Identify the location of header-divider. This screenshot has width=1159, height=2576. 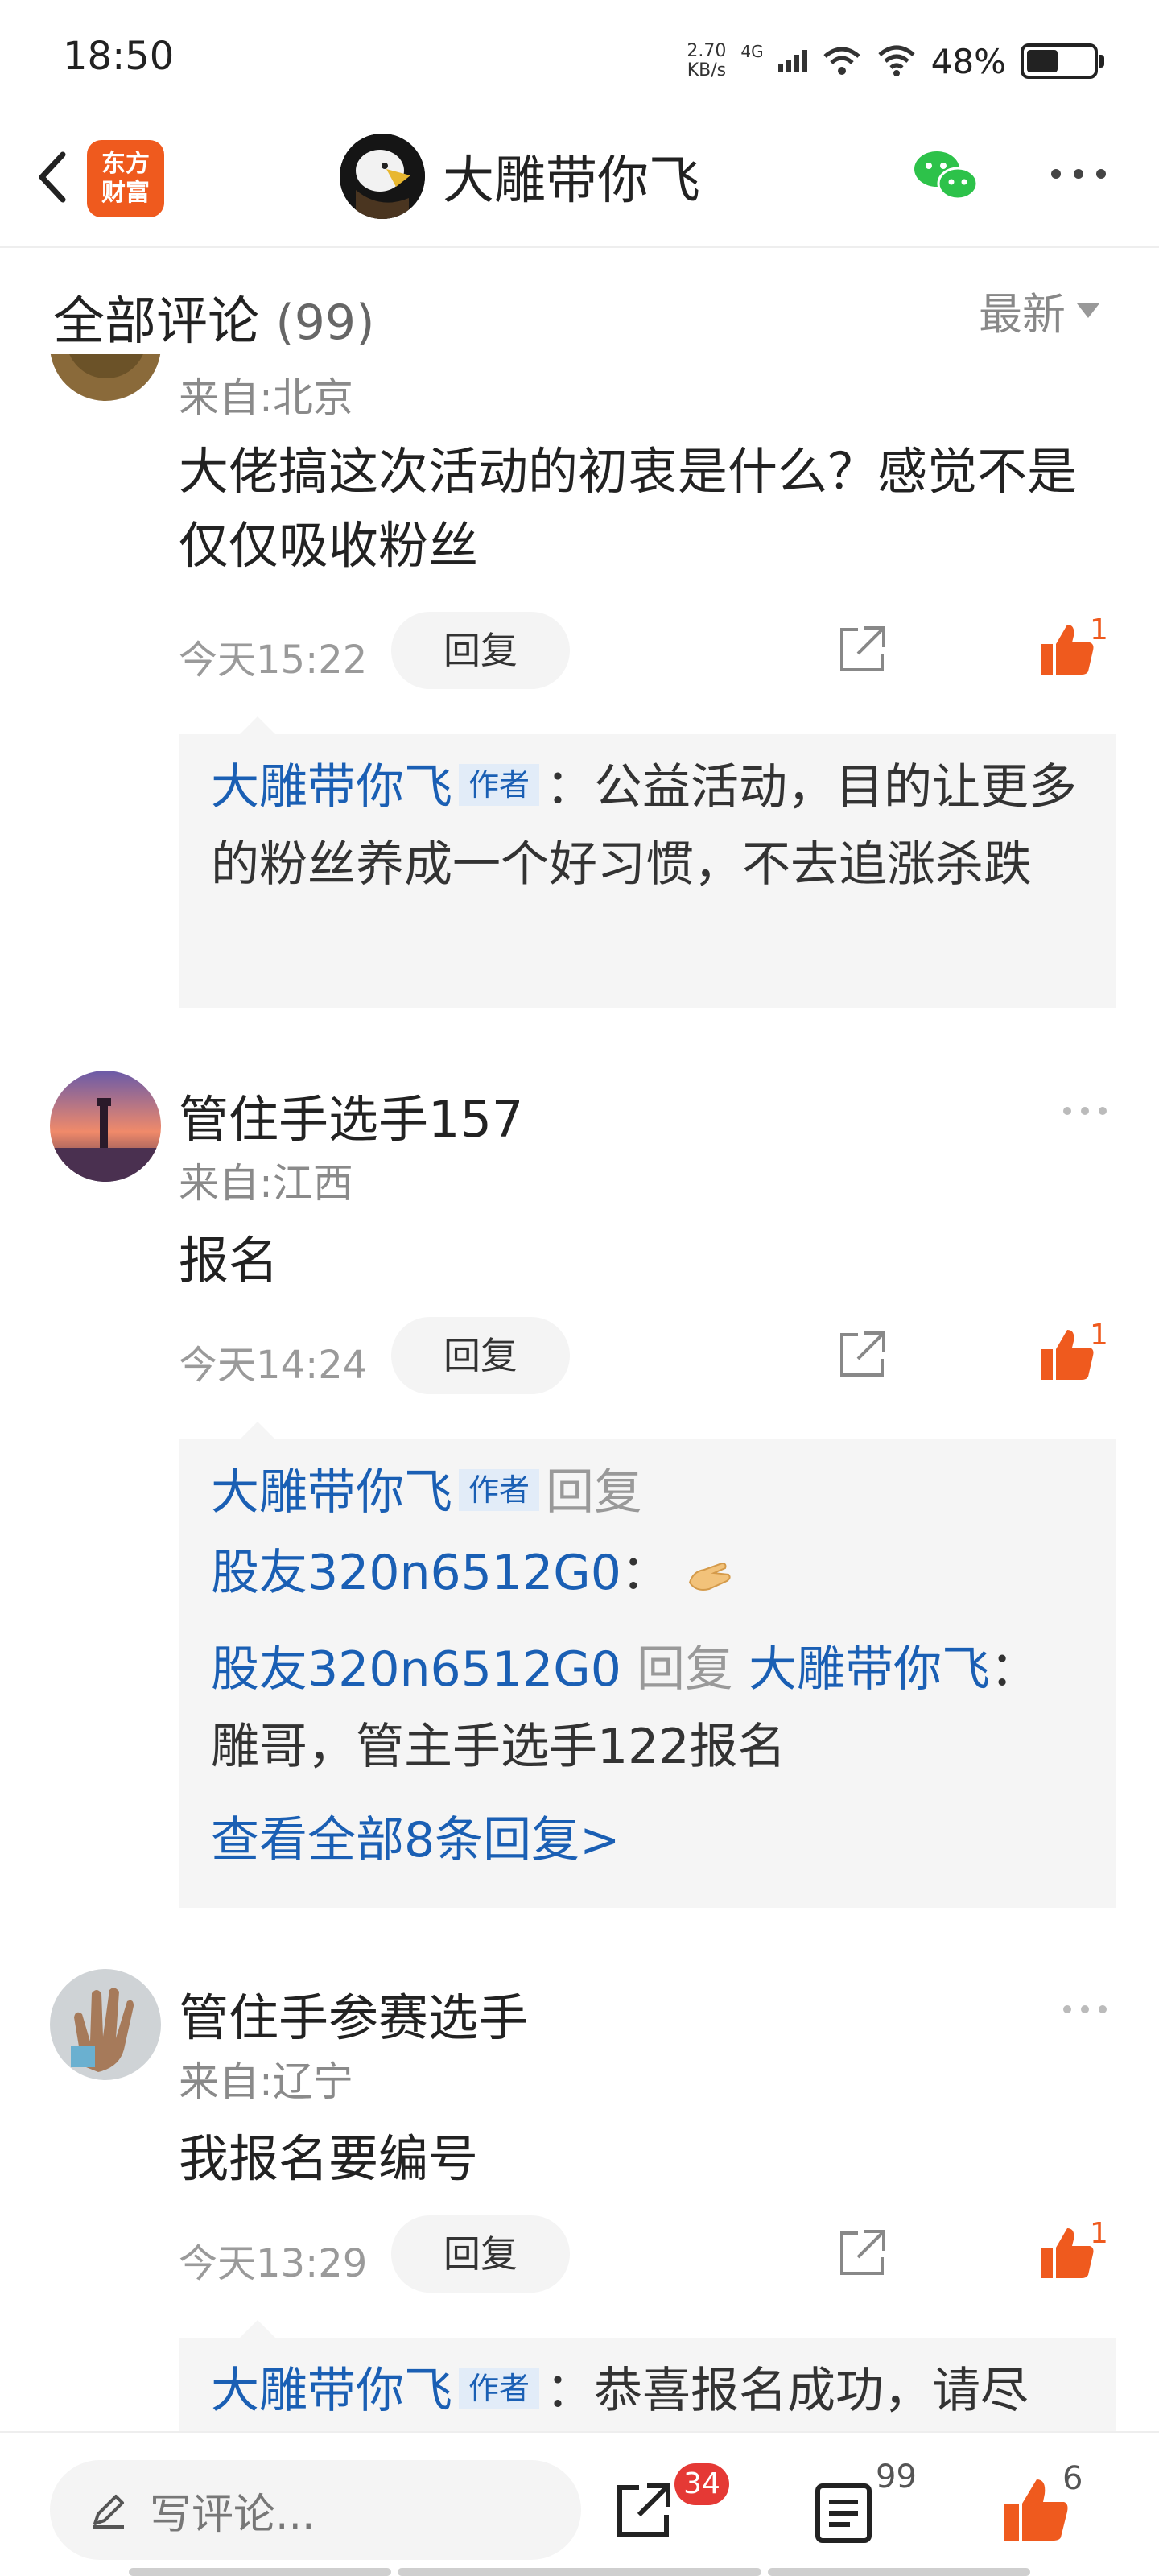
(579, 247).